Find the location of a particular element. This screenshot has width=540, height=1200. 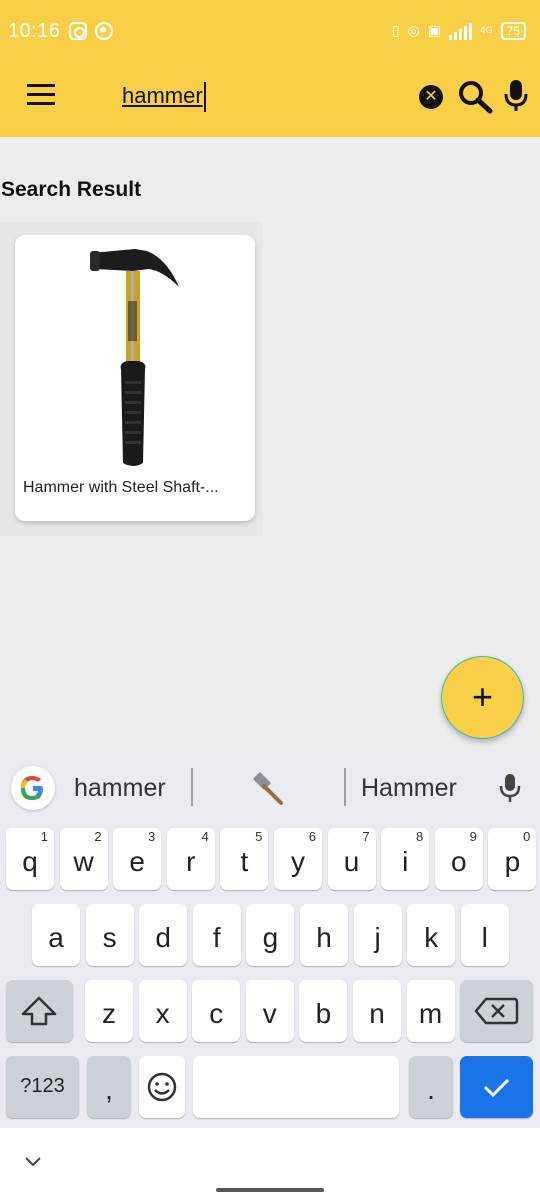

key-label: i is located at coordinates (405, 861).